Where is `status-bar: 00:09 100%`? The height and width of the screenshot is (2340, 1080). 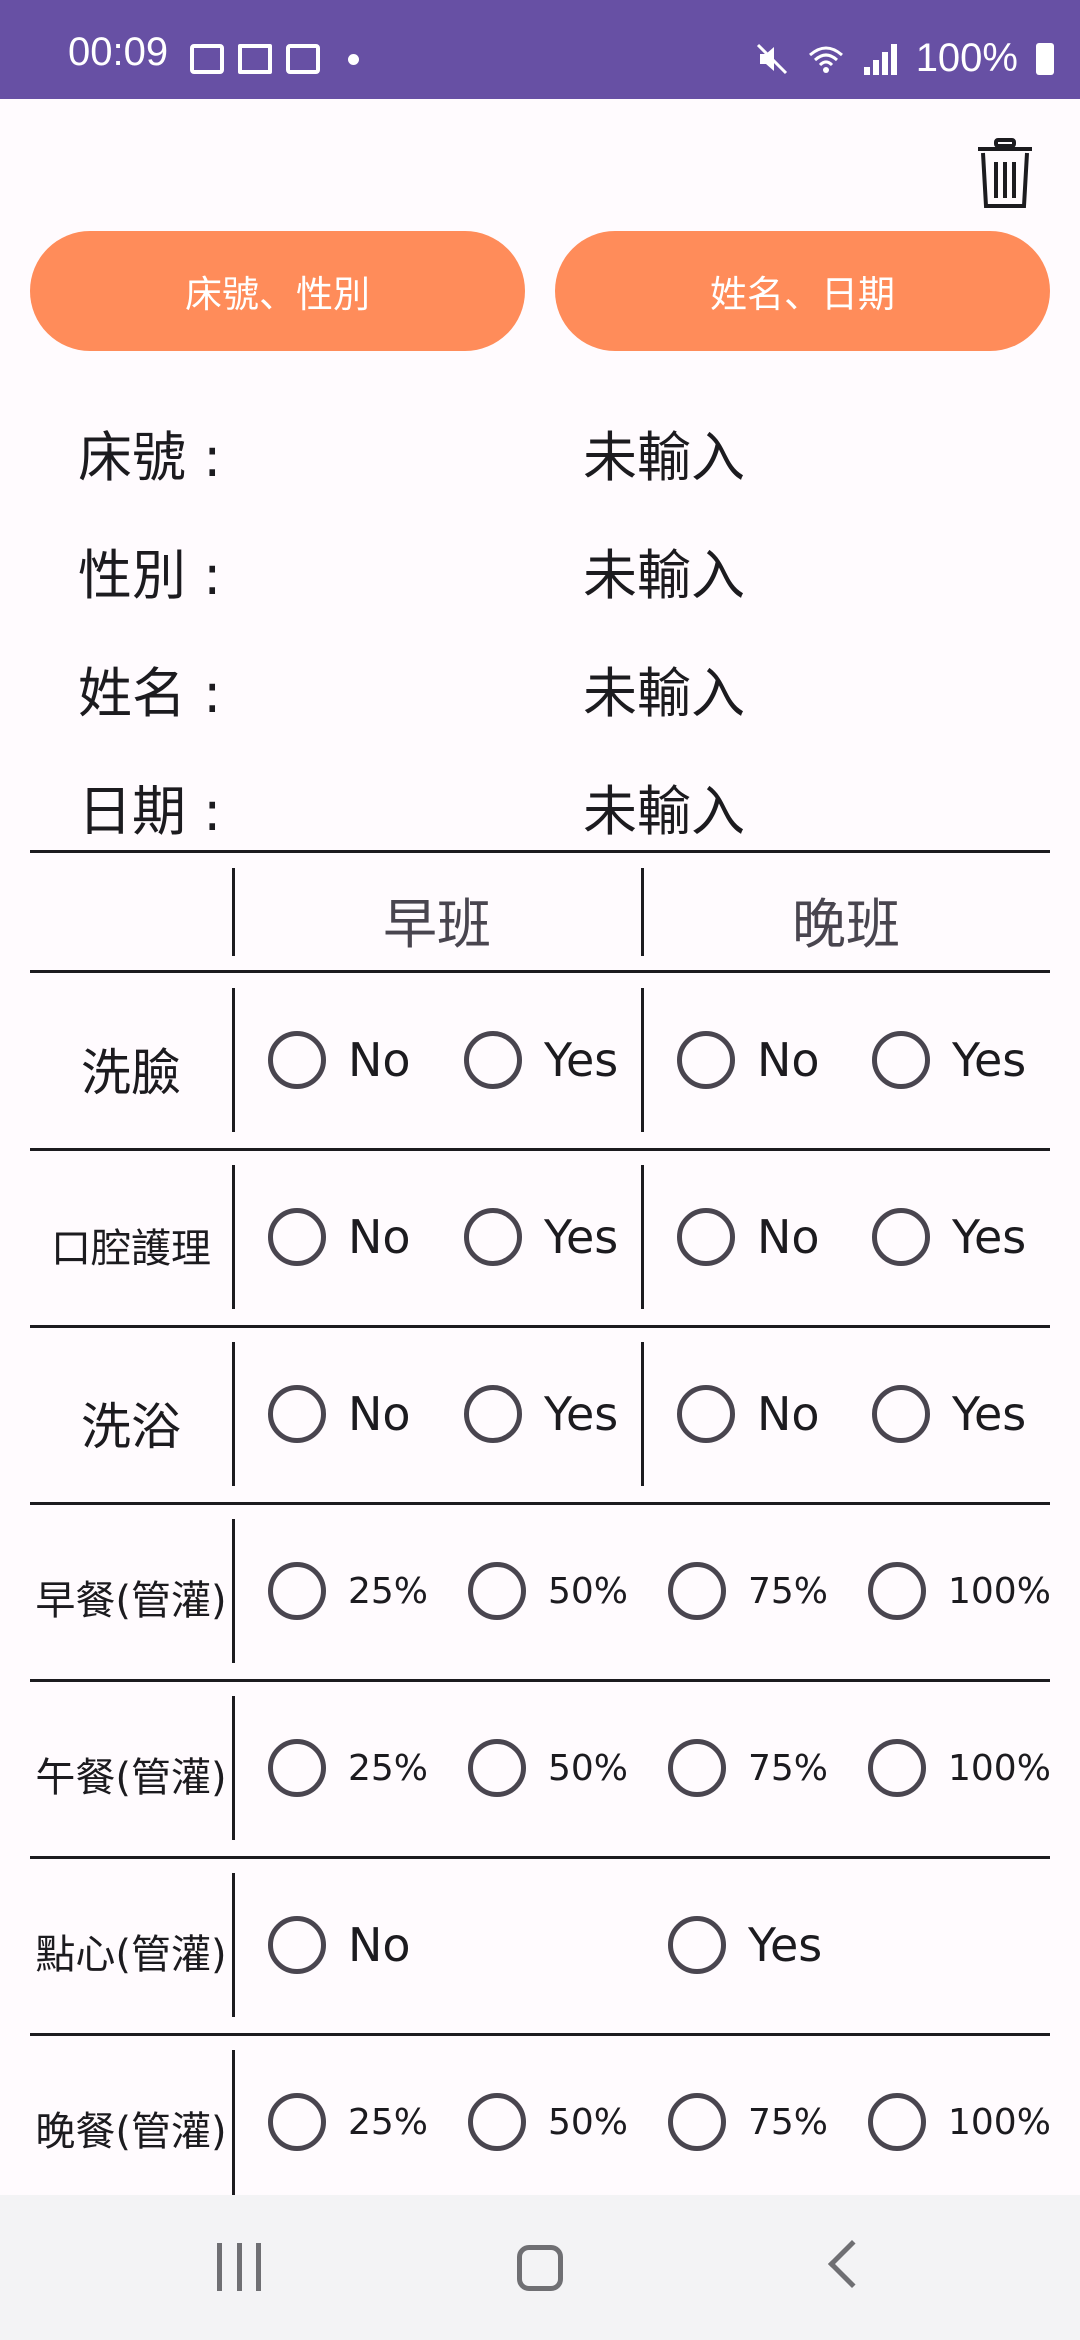 status-bar: 00:09 100% is located at coordinates (540, 49).